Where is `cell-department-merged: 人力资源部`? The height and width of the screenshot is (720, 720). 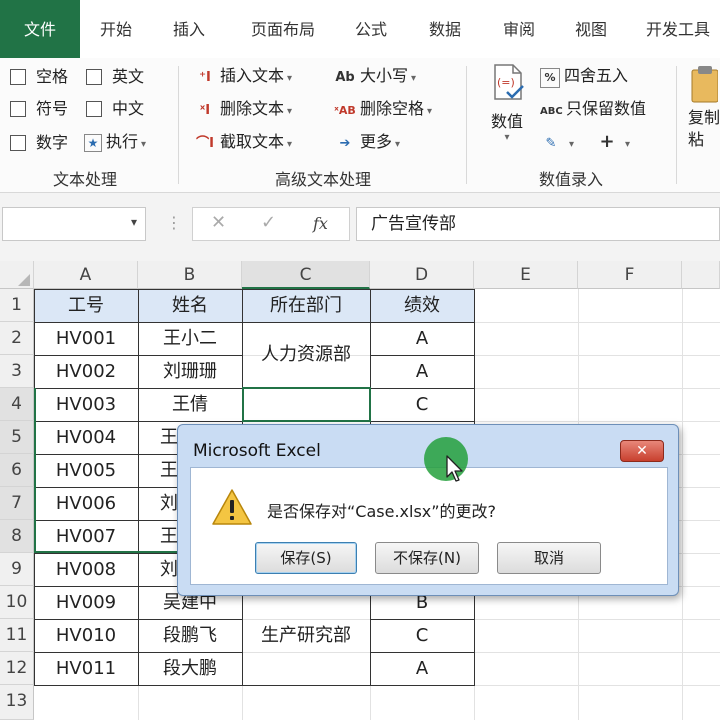
cell-department-merged: 人力资源部 is located at coordinates (306, 355).